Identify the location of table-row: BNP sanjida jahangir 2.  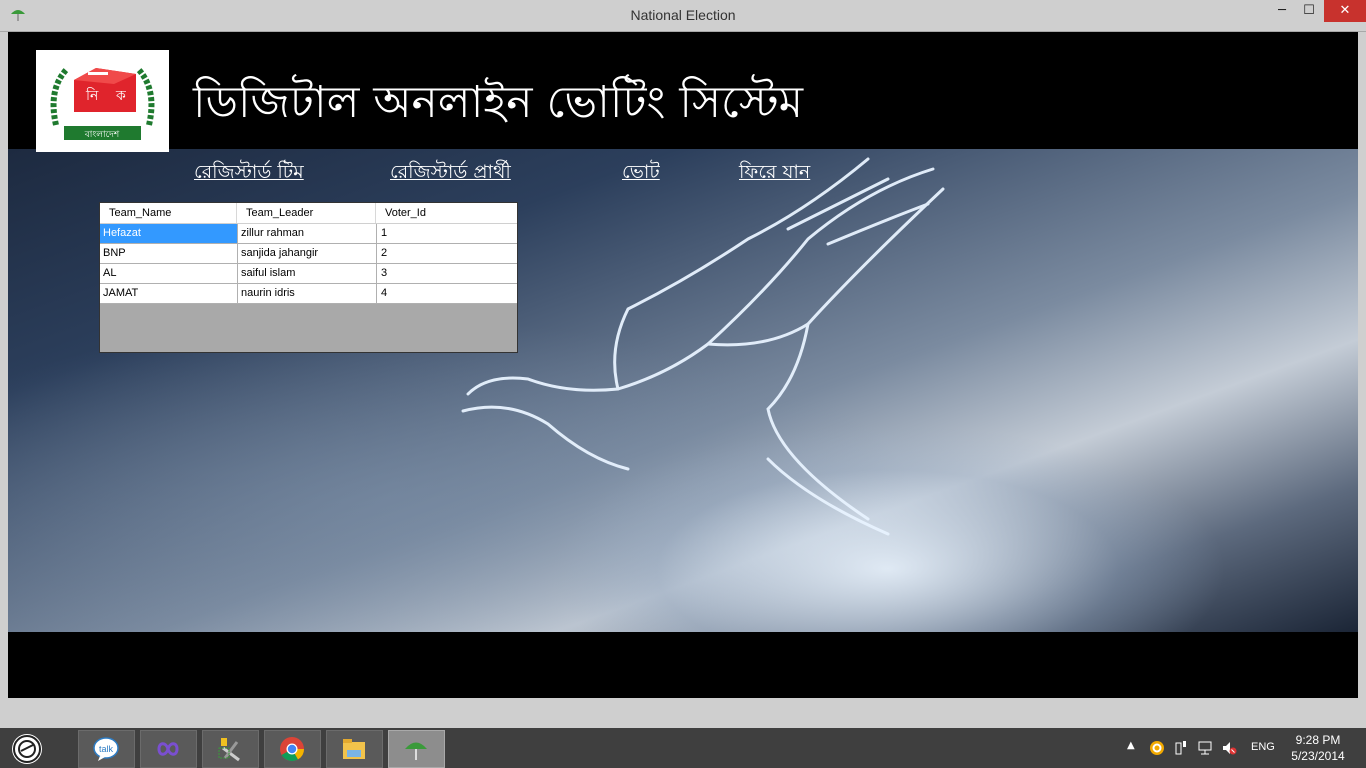
(308, 254).